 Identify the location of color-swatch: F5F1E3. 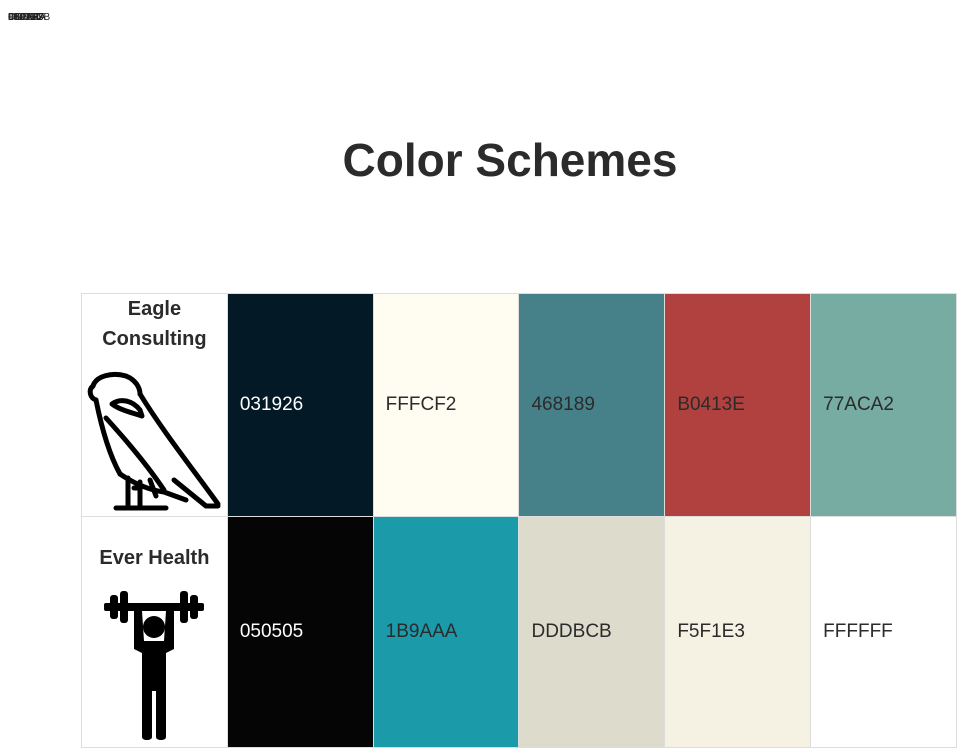
(738, 632).